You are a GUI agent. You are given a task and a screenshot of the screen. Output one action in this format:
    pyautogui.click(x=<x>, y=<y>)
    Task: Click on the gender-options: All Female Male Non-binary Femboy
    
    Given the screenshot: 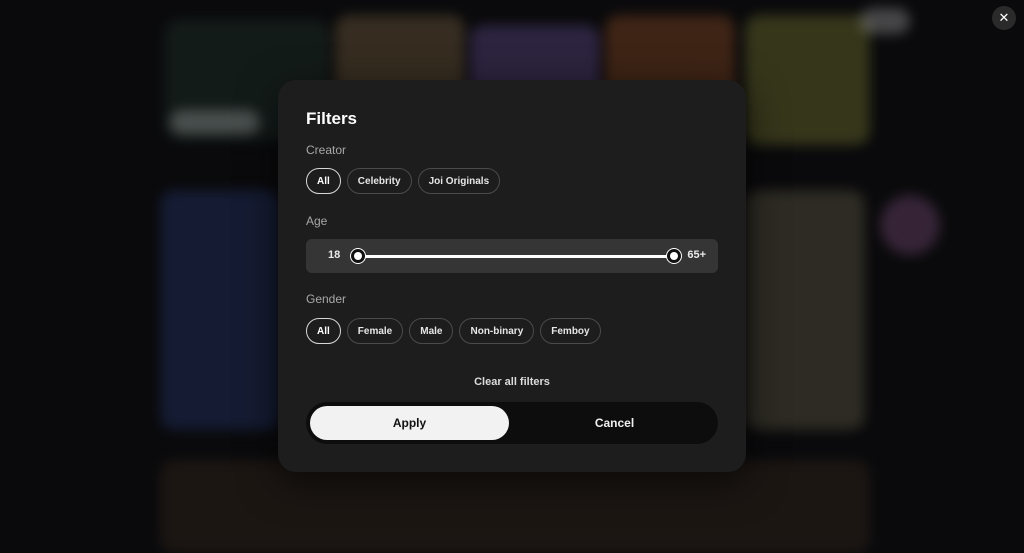 What is the action you would take?
    pyautogui.click(x=453, y=331)
    